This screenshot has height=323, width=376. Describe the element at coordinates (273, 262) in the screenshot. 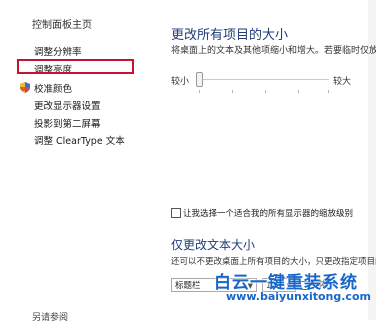

I see `text-size-description: 还可以不更改桌面上所有项目的大小，只更改指定项目的` at that location.